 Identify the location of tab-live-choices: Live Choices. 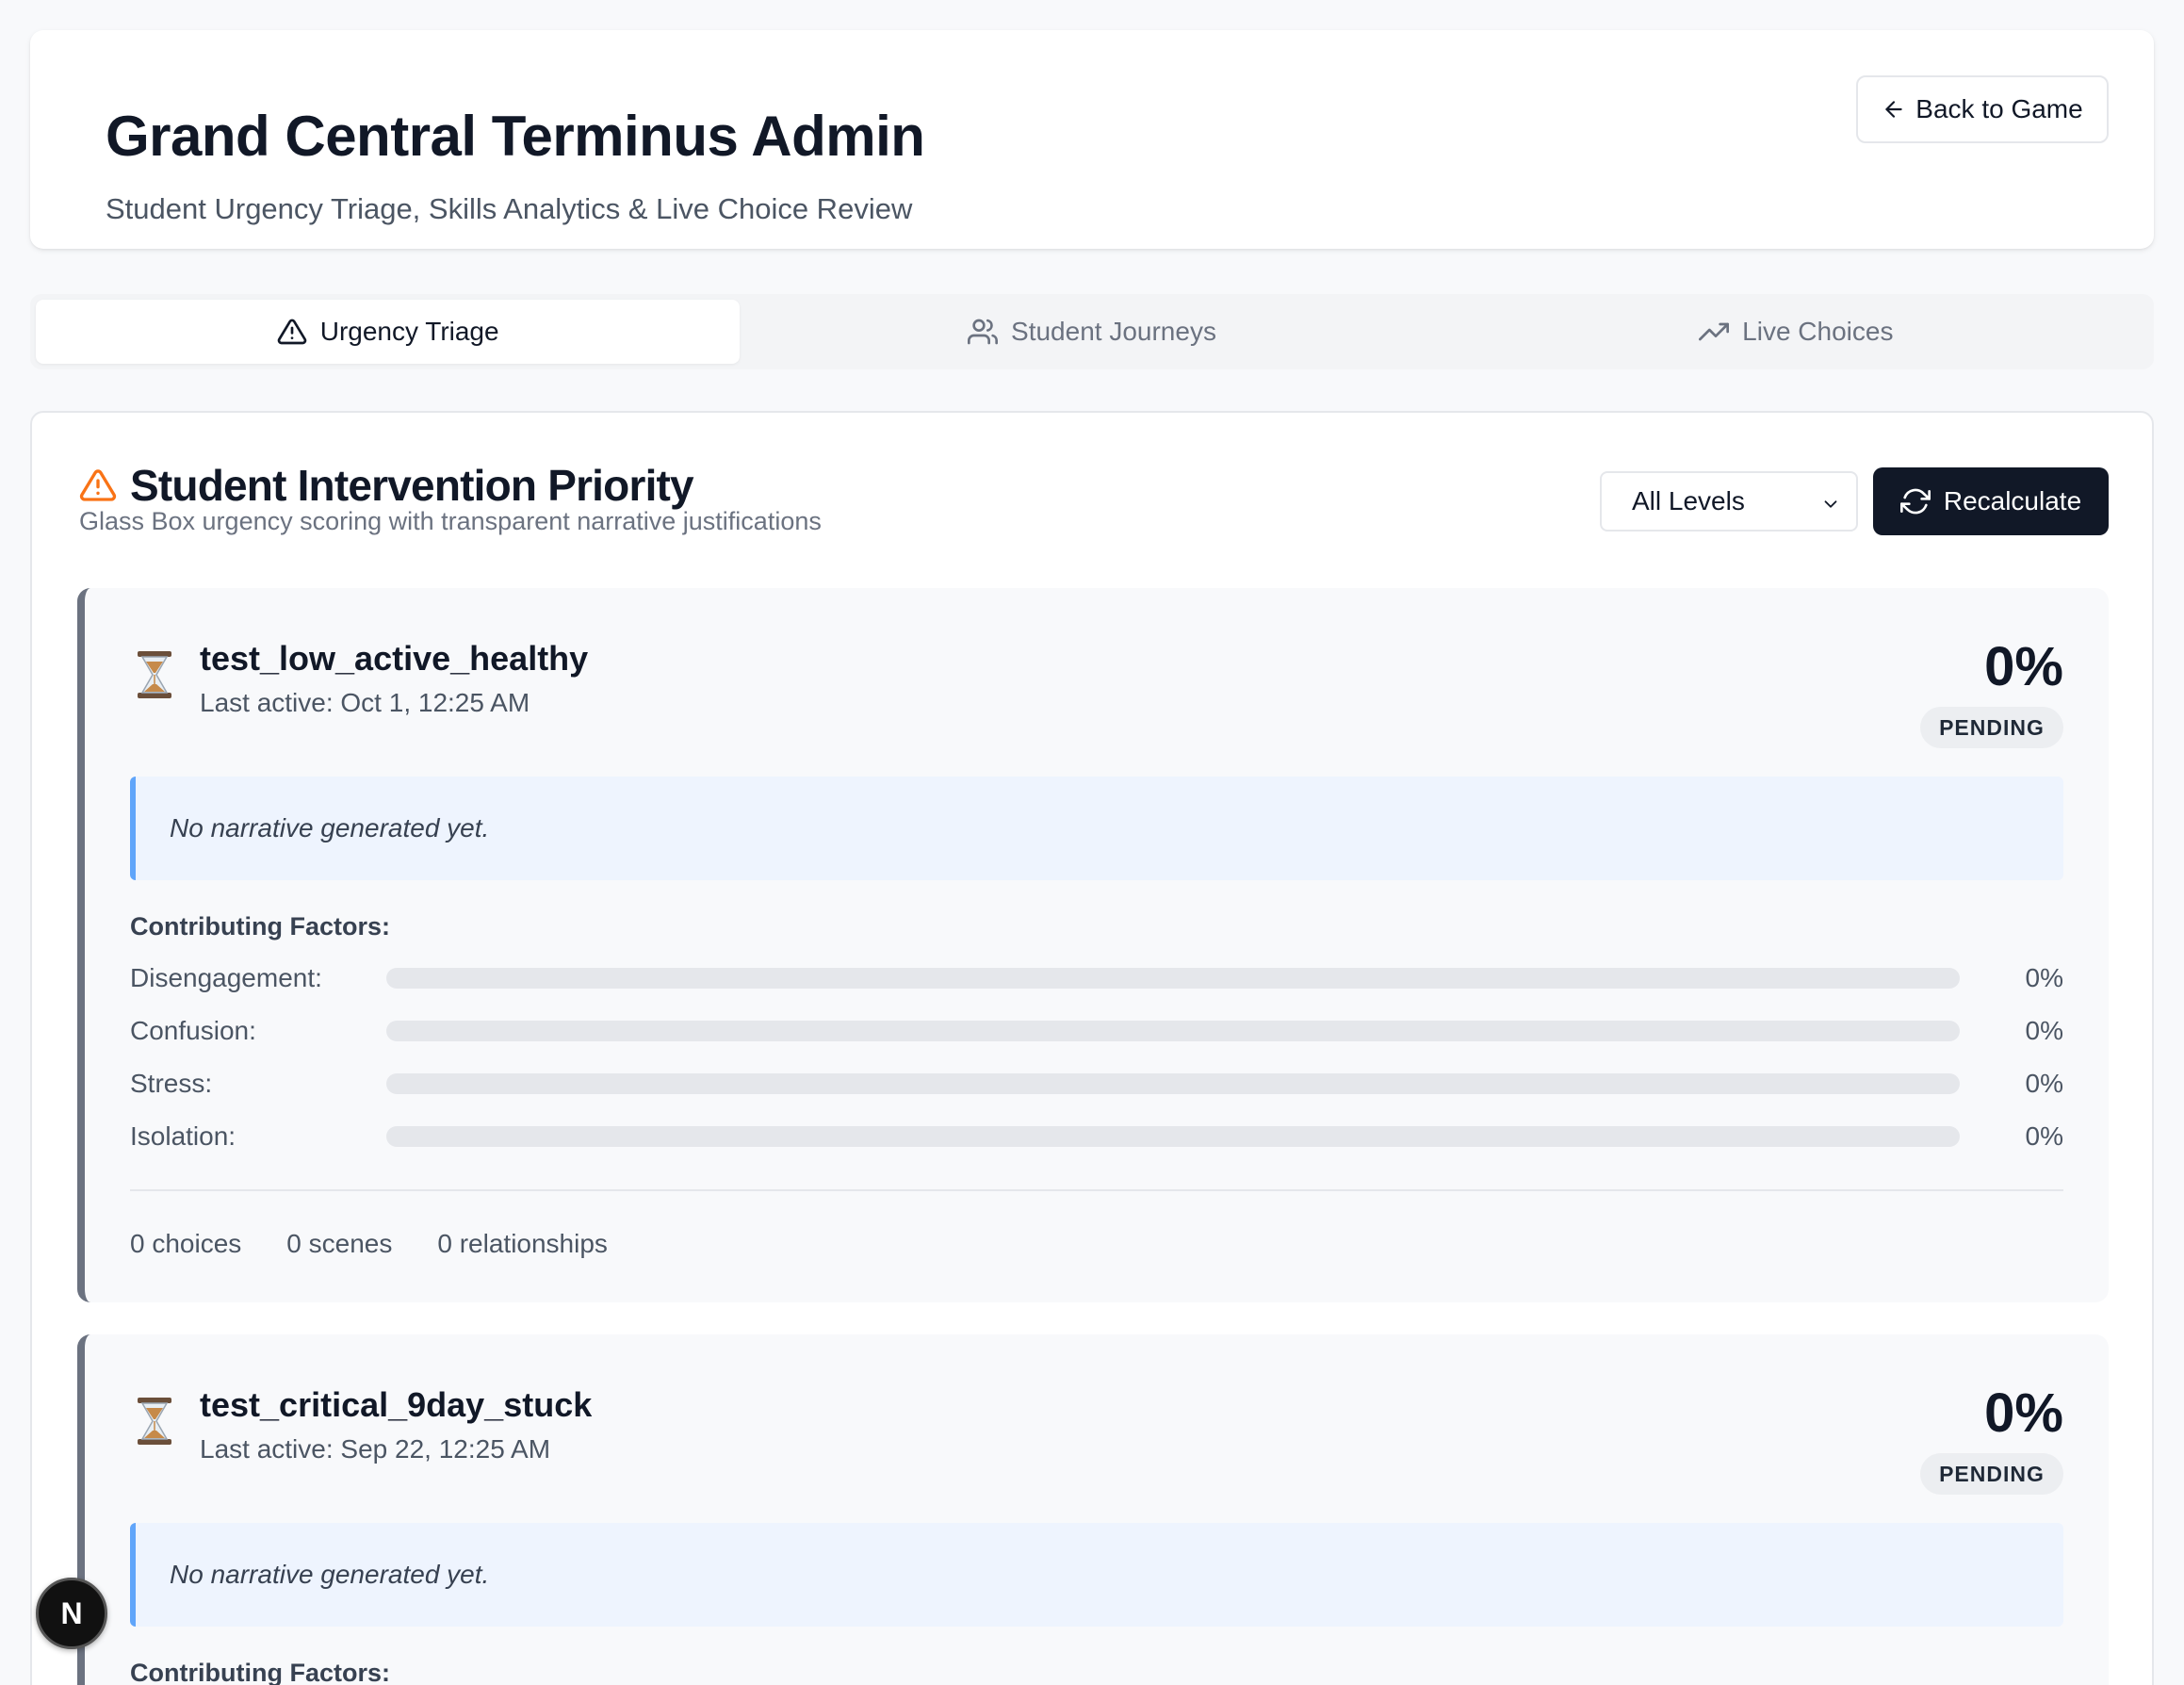
(1796, 332).